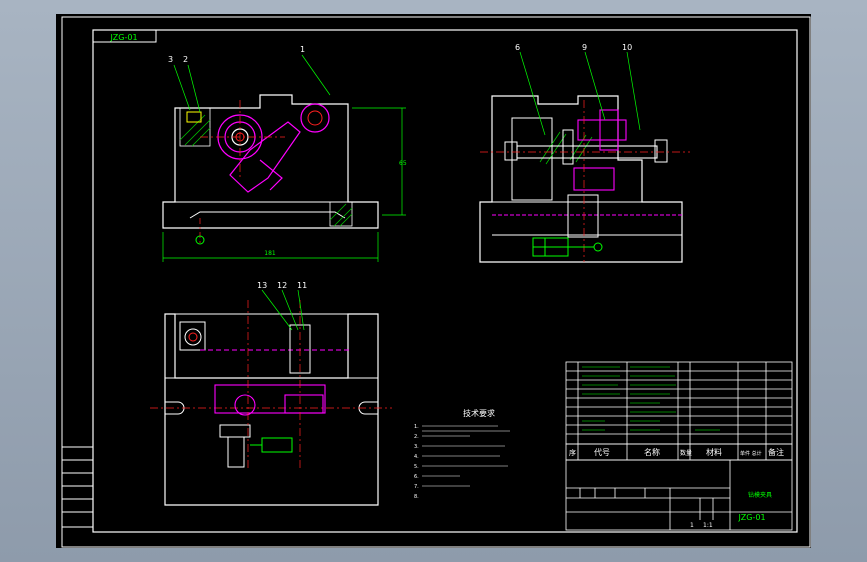  Describe the element at coordinates (262, 285) in the screenshot. I see `balloon-13: 13` at that location.